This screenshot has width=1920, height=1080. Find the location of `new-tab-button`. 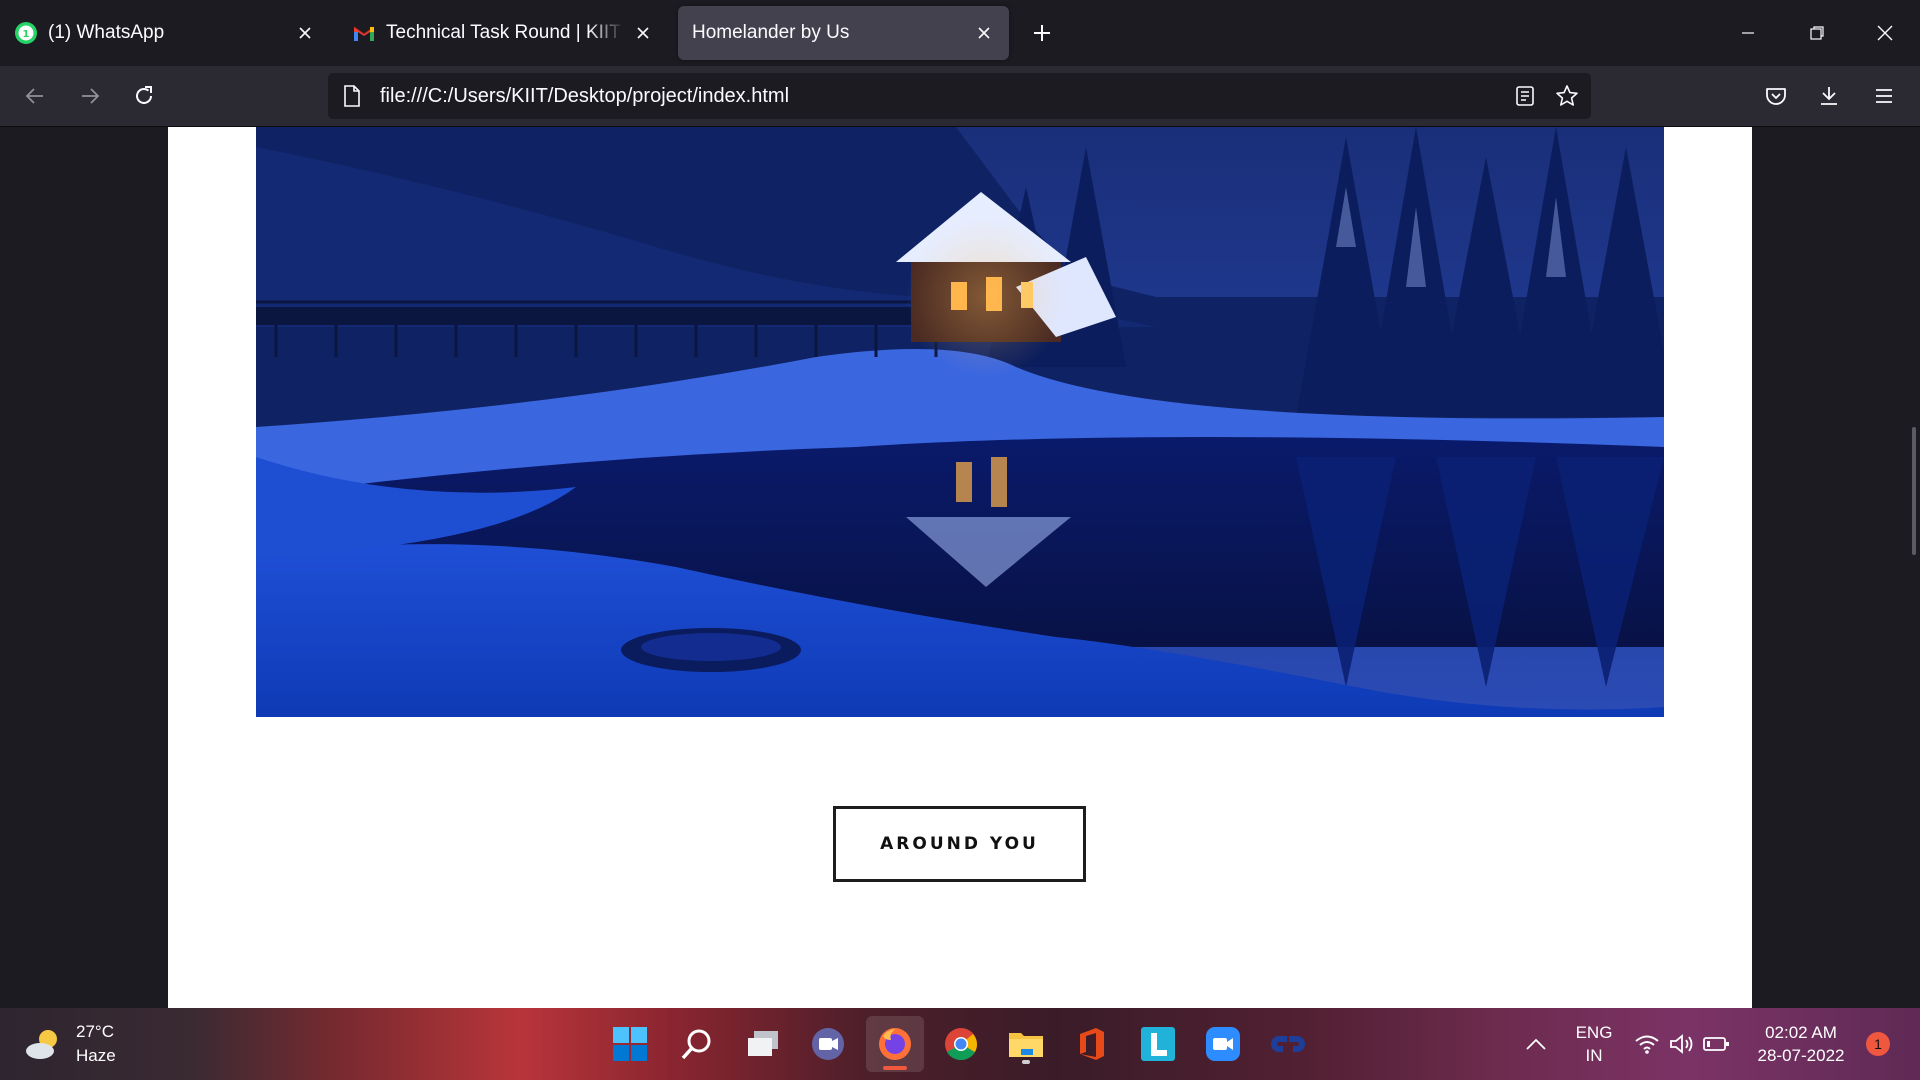

new-tab-button is located at coordinates (1042, 33).